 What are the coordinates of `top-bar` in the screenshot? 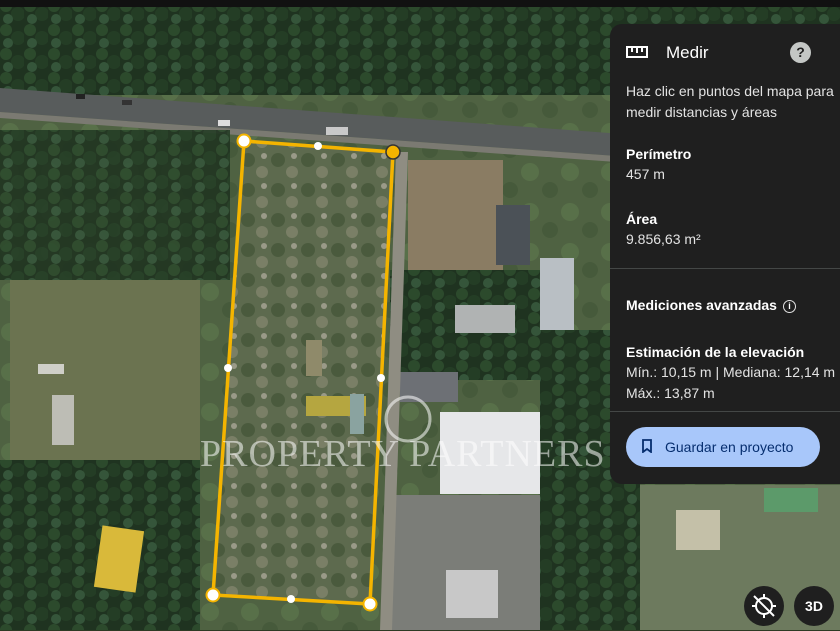 It's located at (420, 3).